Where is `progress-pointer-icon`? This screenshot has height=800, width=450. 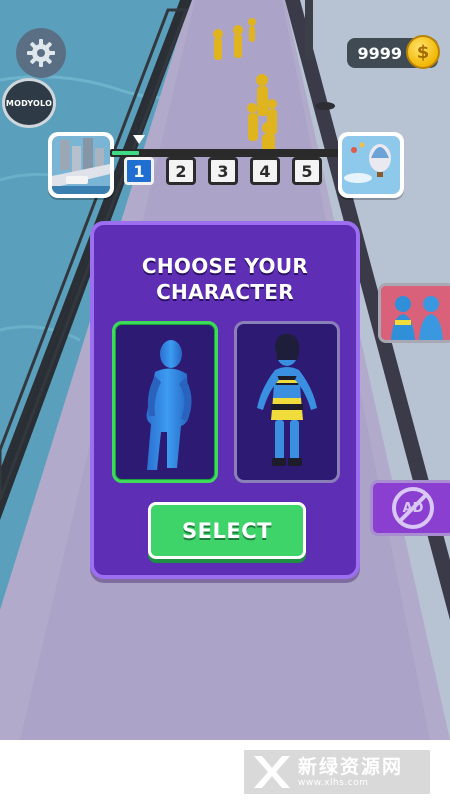 progress-pointer-icon is located at coordinates (139, 139).